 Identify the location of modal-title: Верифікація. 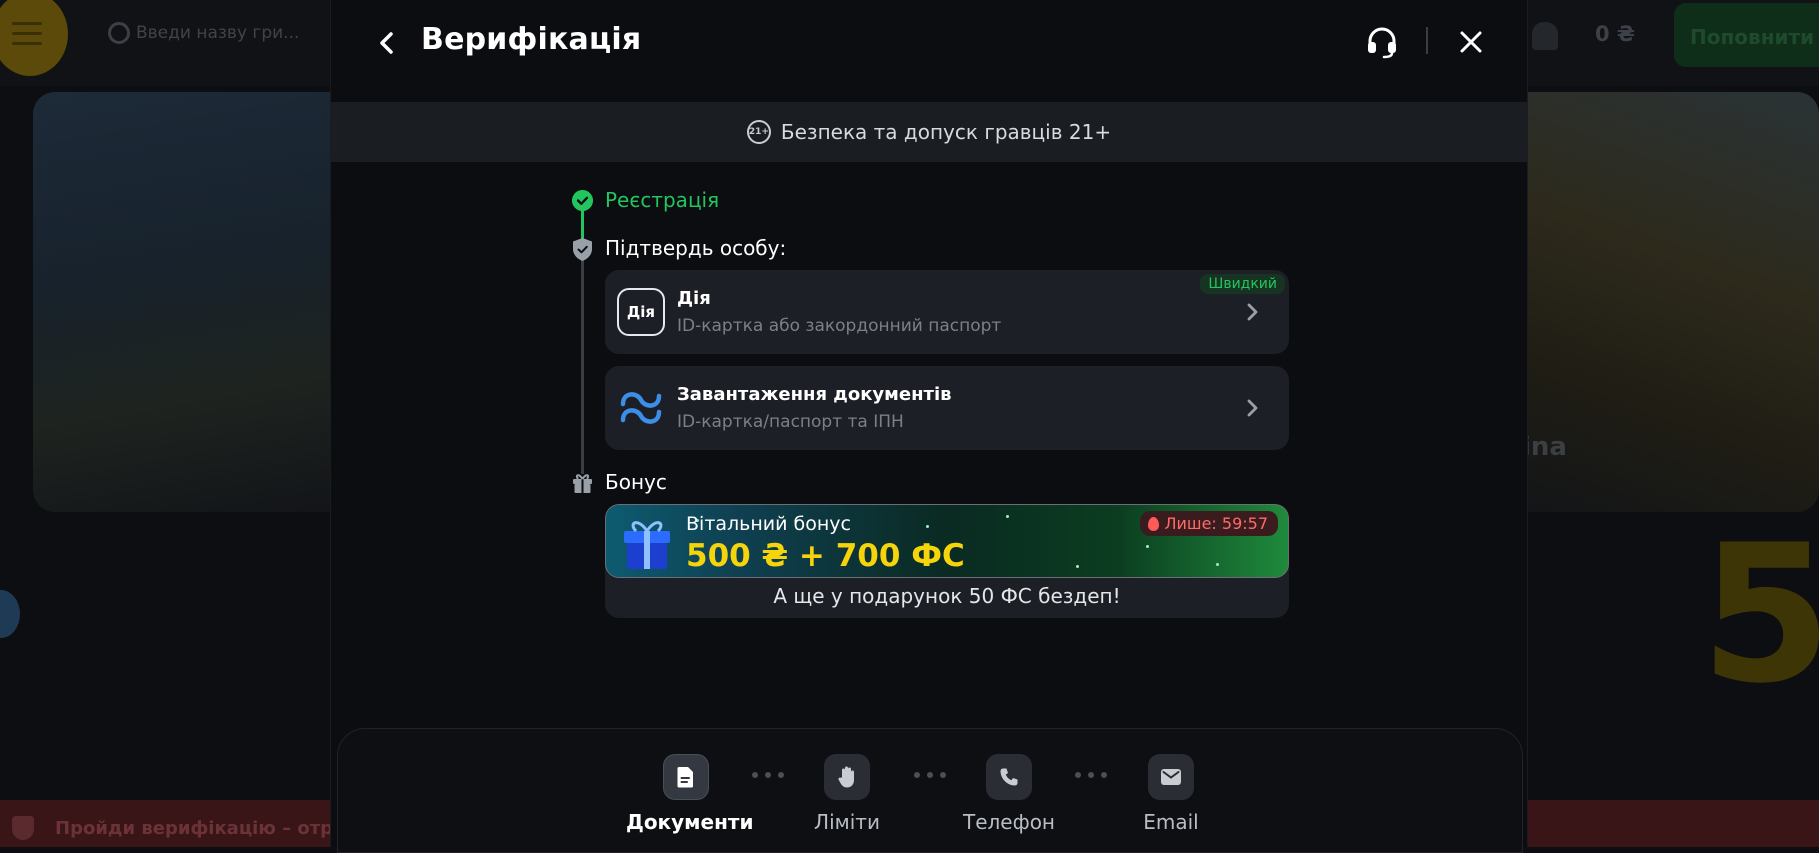
(531, 39).